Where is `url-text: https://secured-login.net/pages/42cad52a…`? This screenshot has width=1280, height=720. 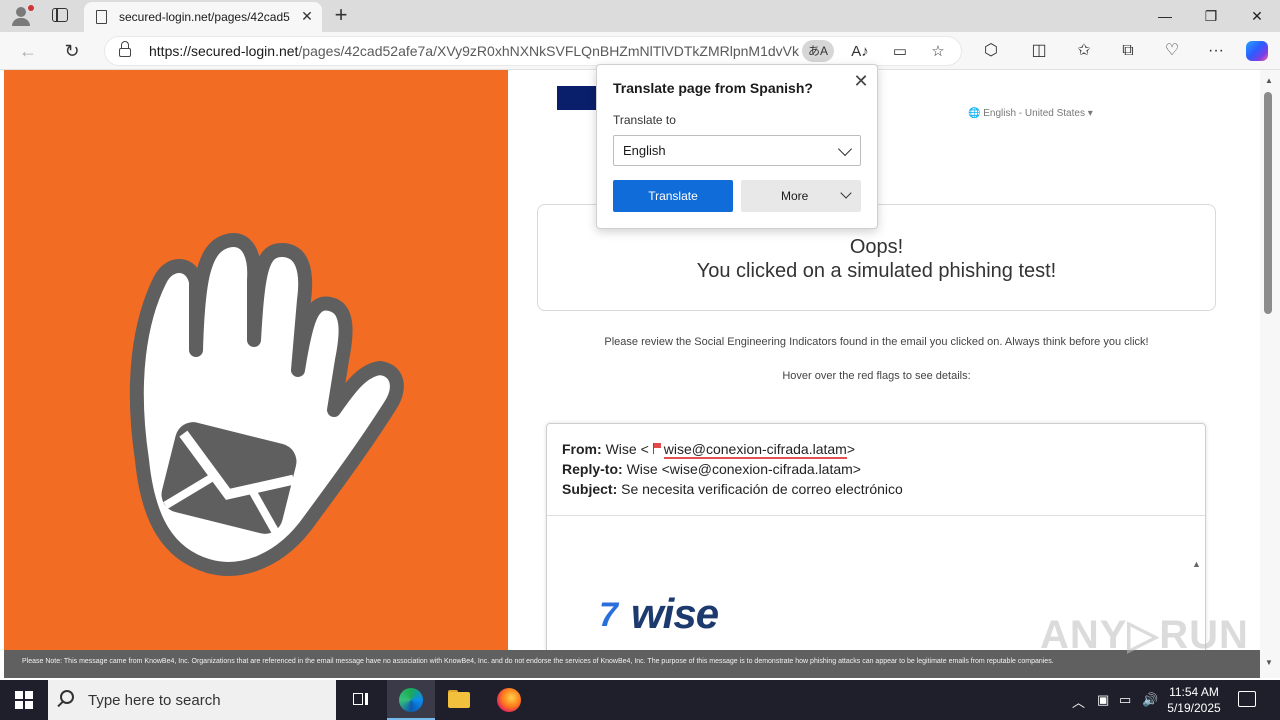
url-text: https://secured-login.net/pages/42cad52a… is located at coordinates (474, 51).